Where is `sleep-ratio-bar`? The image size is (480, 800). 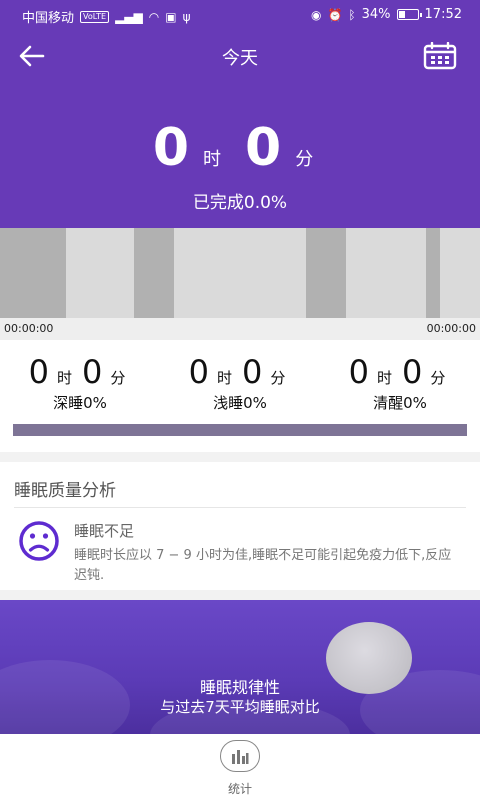
sleep-ratio-bar is located at coordinates (240, 430).